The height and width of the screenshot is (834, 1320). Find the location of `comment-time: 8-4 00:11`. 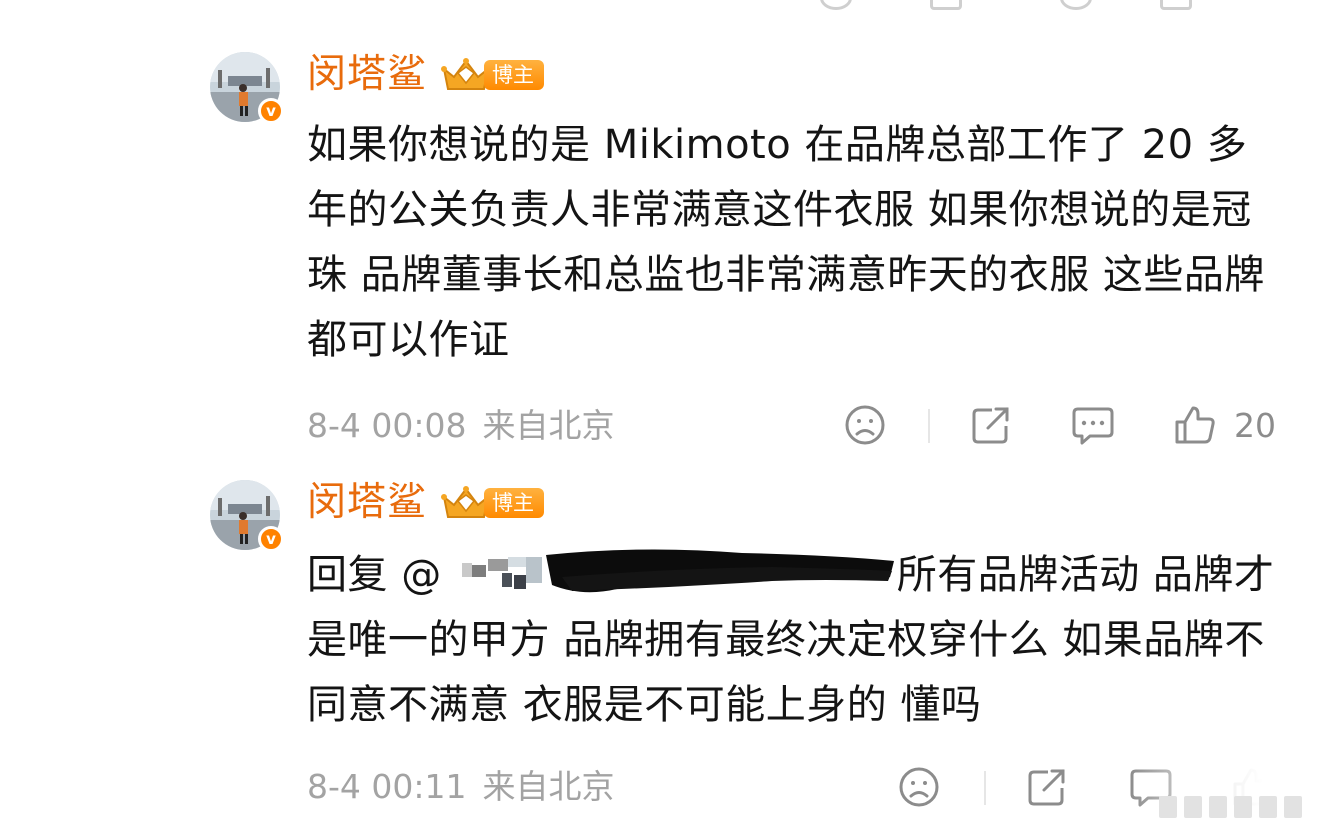

comment-time: 8-4 00:11 is located at coordinates (387, 786).